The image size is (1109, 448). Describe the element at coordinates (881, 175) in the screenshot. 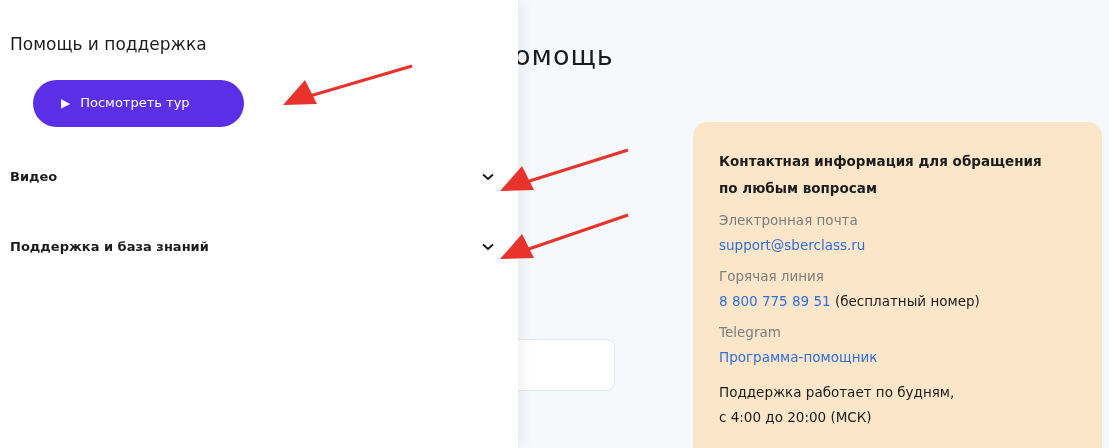

I see `card-title: Контактная информация для обращения по любым вопросам` at that location.